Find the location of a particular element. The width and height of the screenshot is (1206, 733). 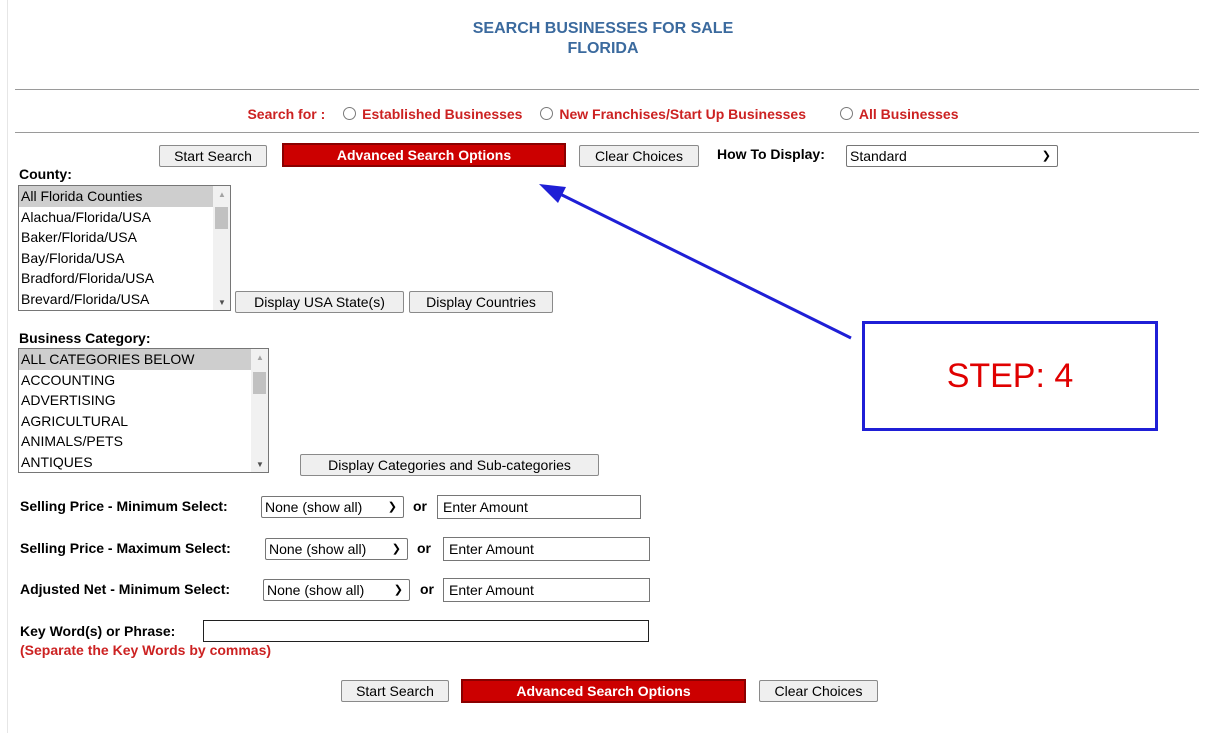

step-callout: STEP: 4 is located at coordinates (1010, 376).